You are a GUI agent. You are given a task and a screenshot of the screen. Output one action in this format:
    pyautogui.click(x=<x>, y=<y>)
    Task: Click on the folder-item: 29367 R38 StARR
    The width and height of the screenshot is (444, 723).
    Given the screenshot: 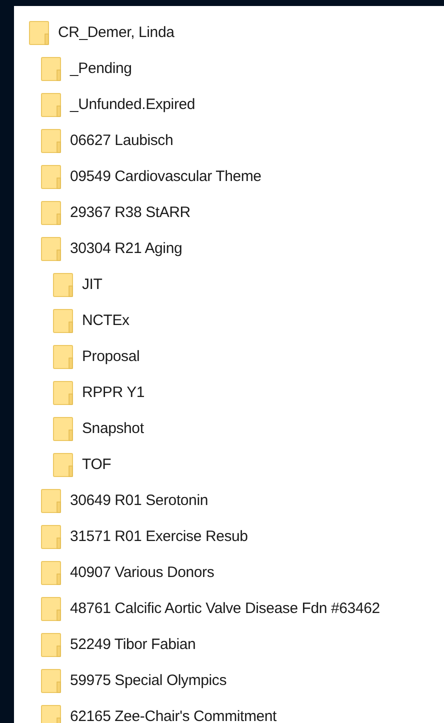 What is the action you would take?
    pyautogui.click(x=130, y=213)
    